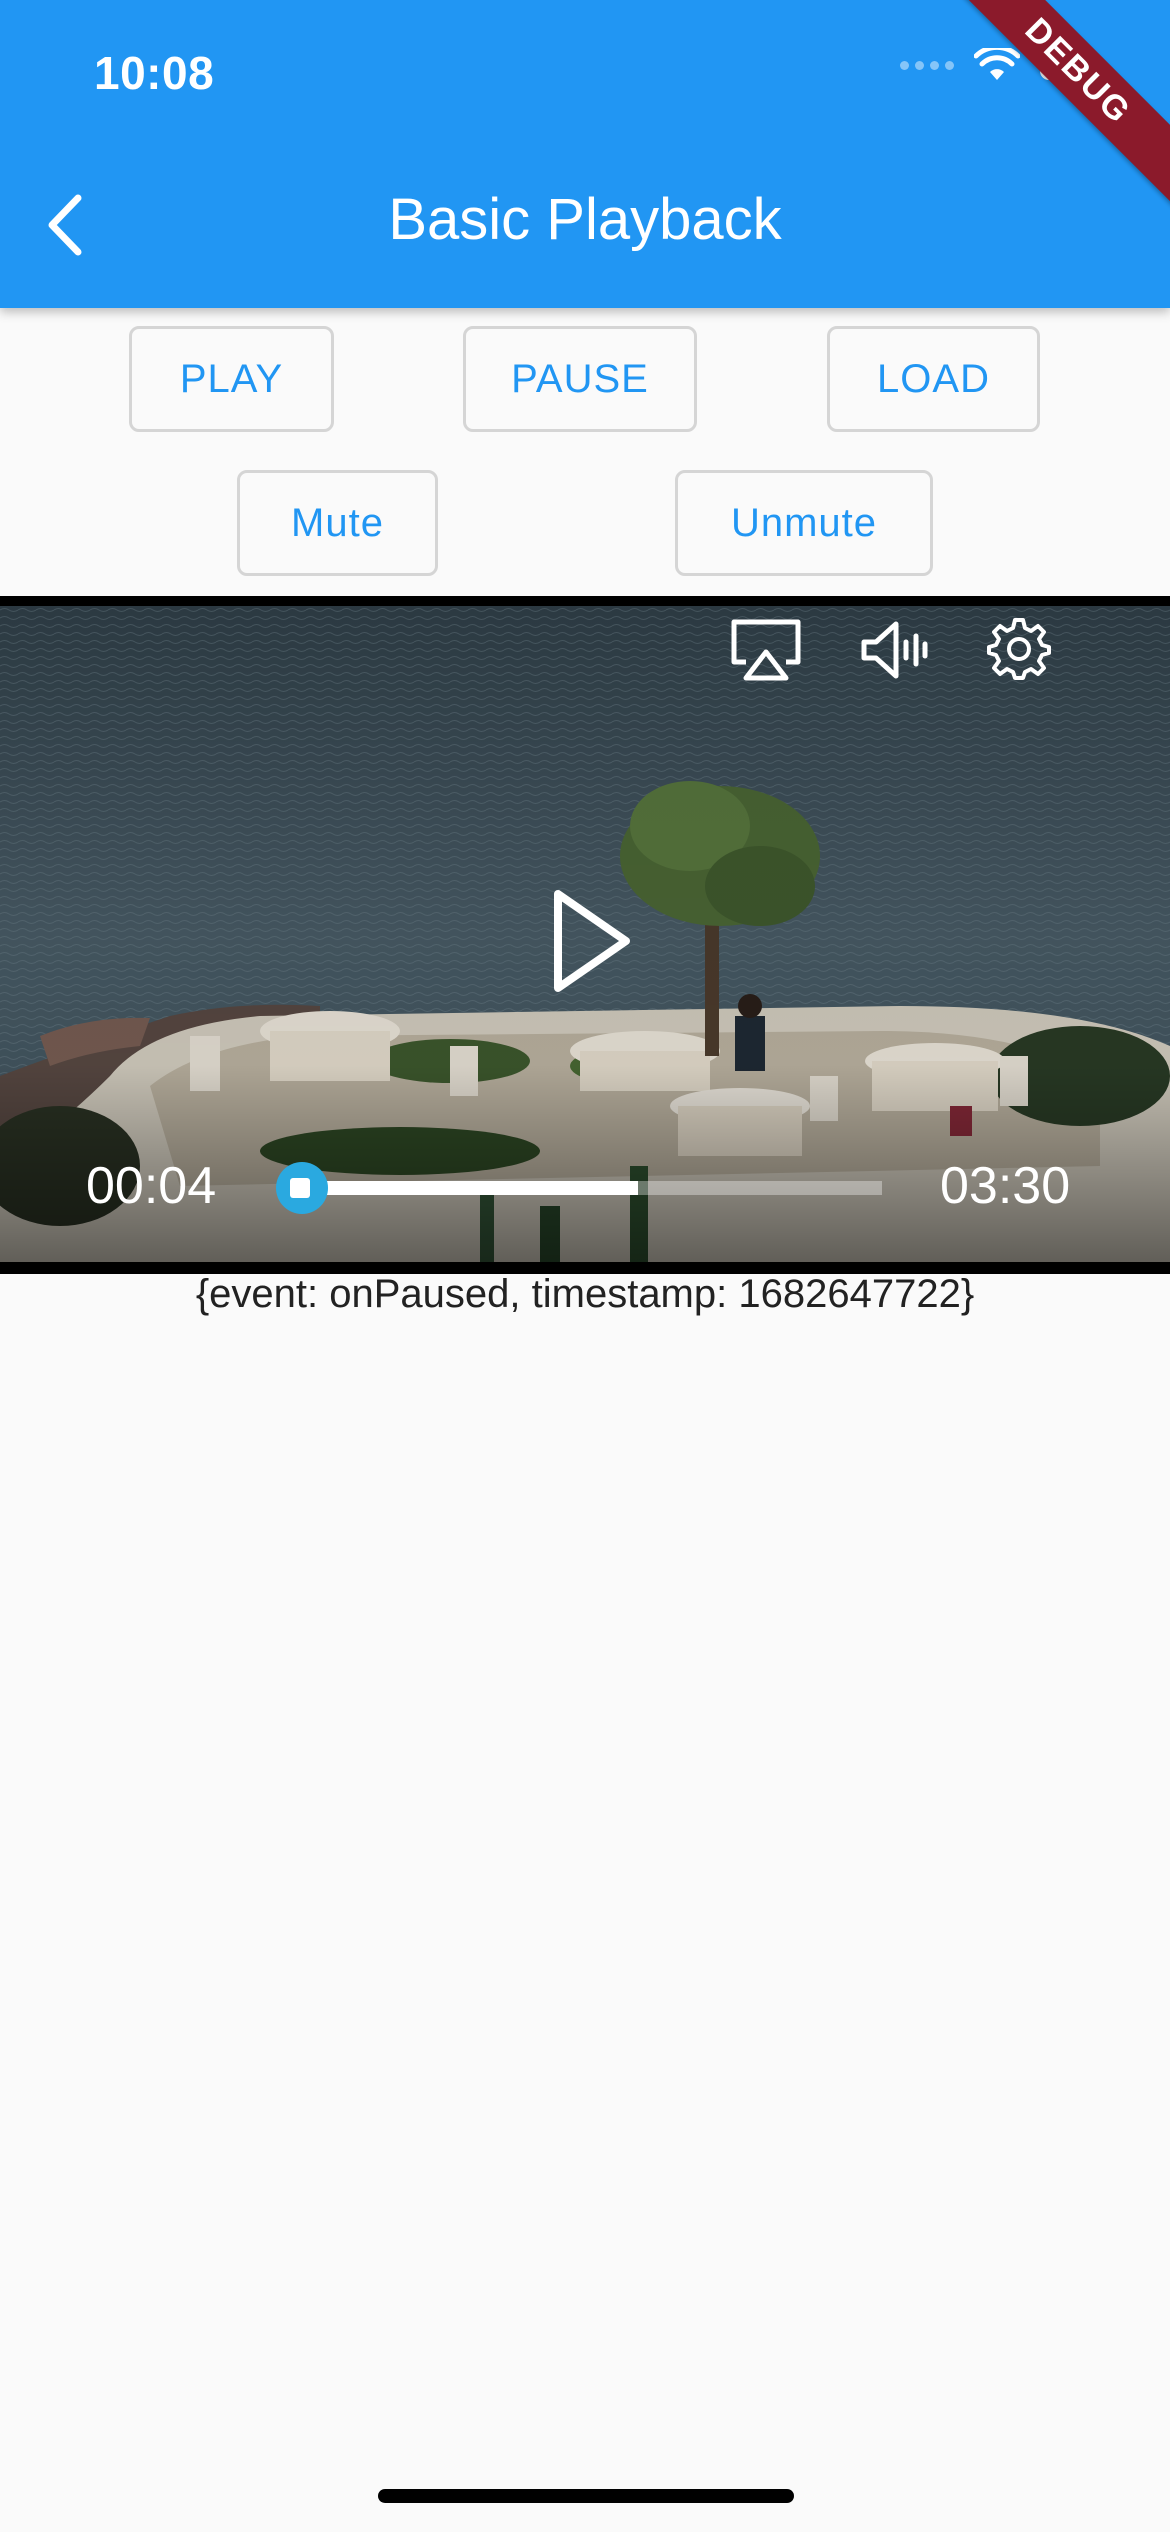  What do you see at coordinates (927, 65) in the screenshot?
I see `signal-dots-icon` at bounding box center [927, 65].